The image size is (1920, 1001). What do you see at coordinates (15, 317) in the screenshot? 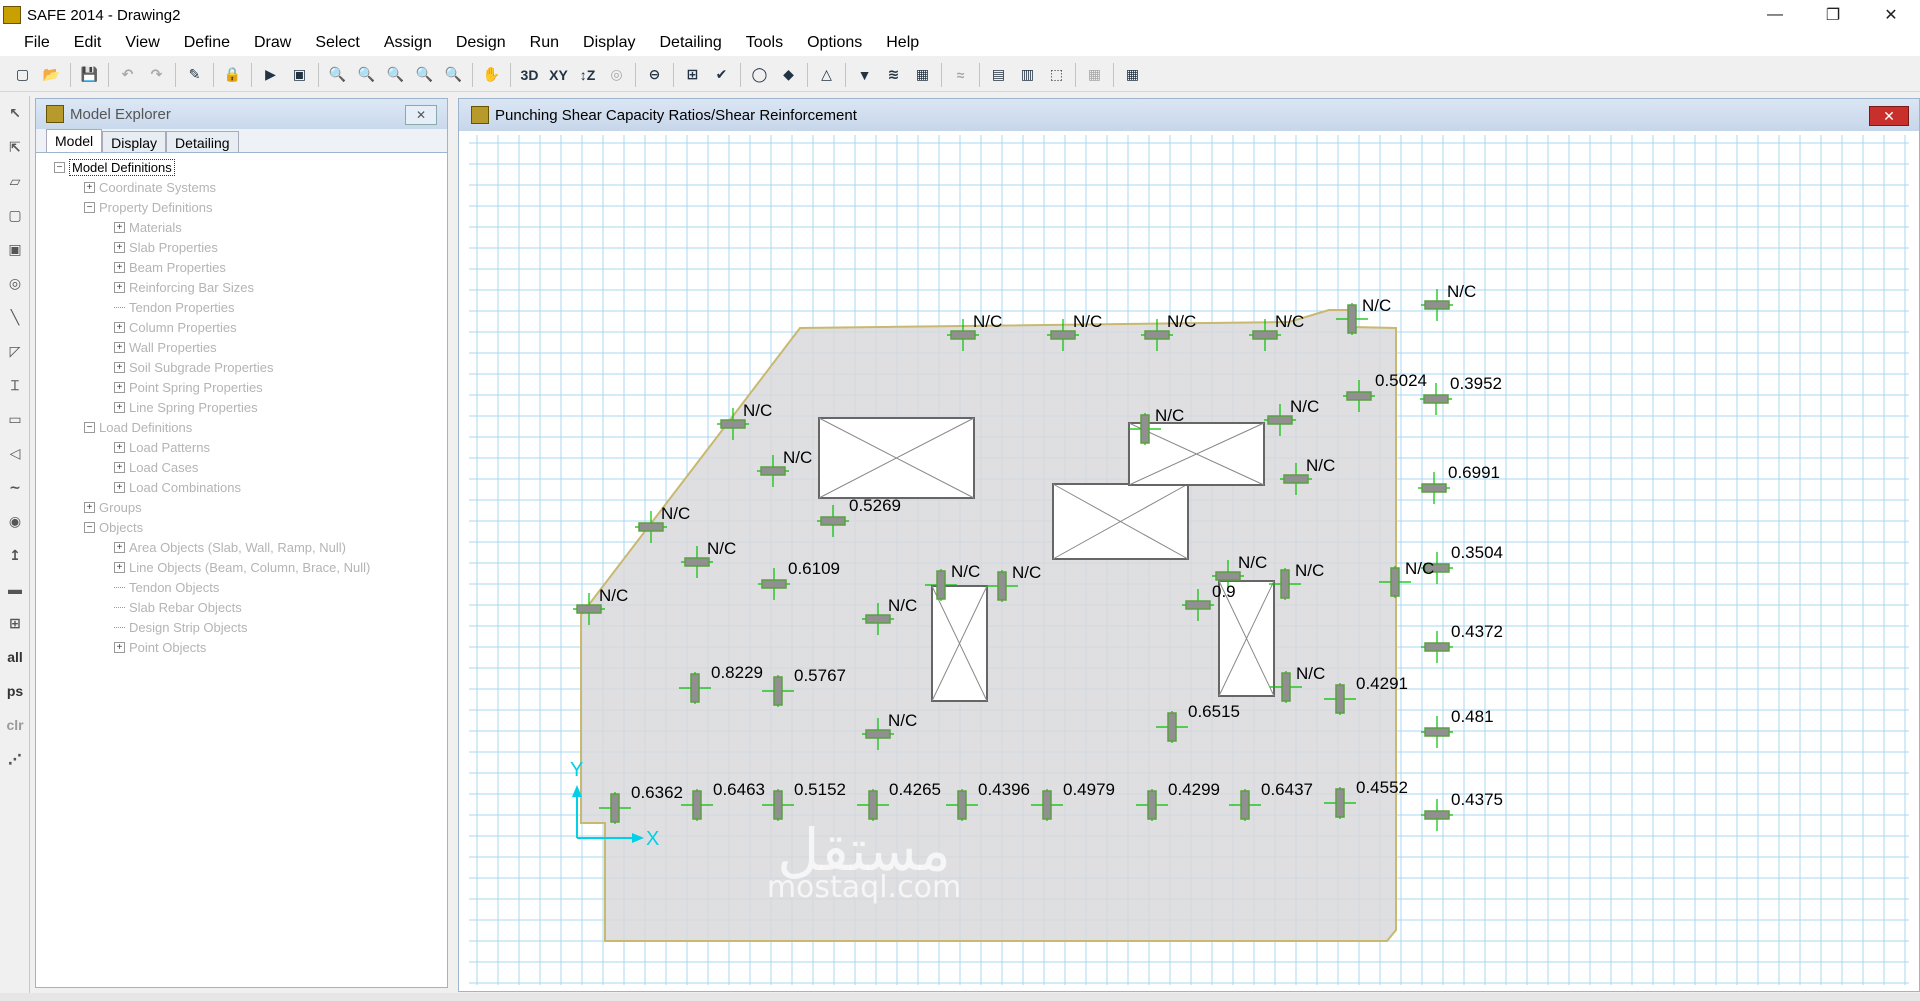
I see `draw-line-icon: ╲` at bounding box center [15, 317].